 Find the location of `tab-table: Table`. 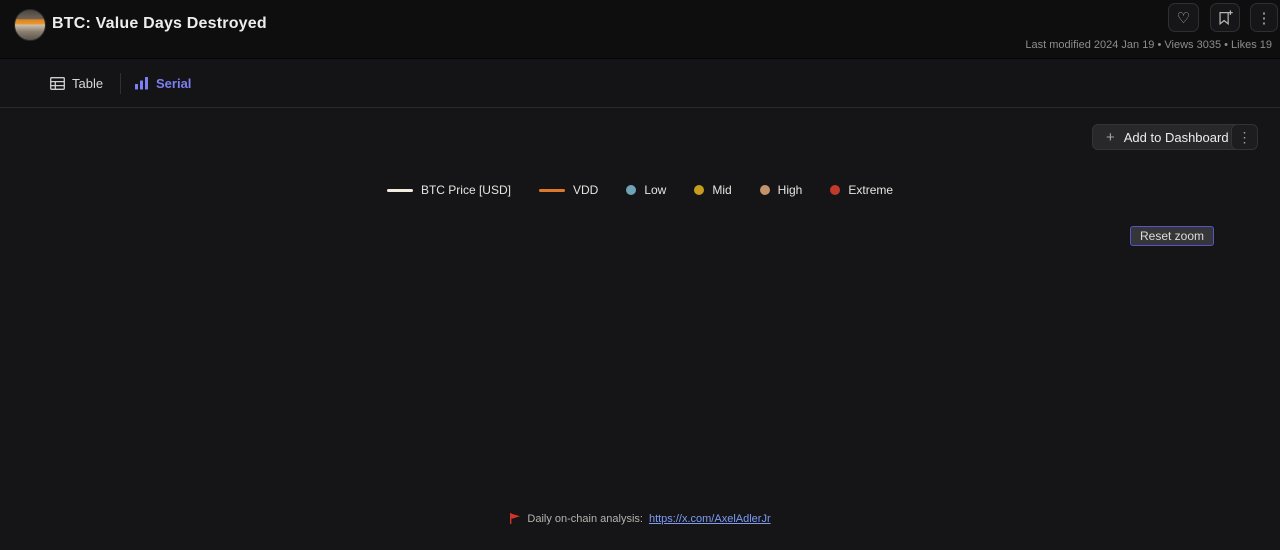

tab-table: Table is located at coordinates (76, 83).